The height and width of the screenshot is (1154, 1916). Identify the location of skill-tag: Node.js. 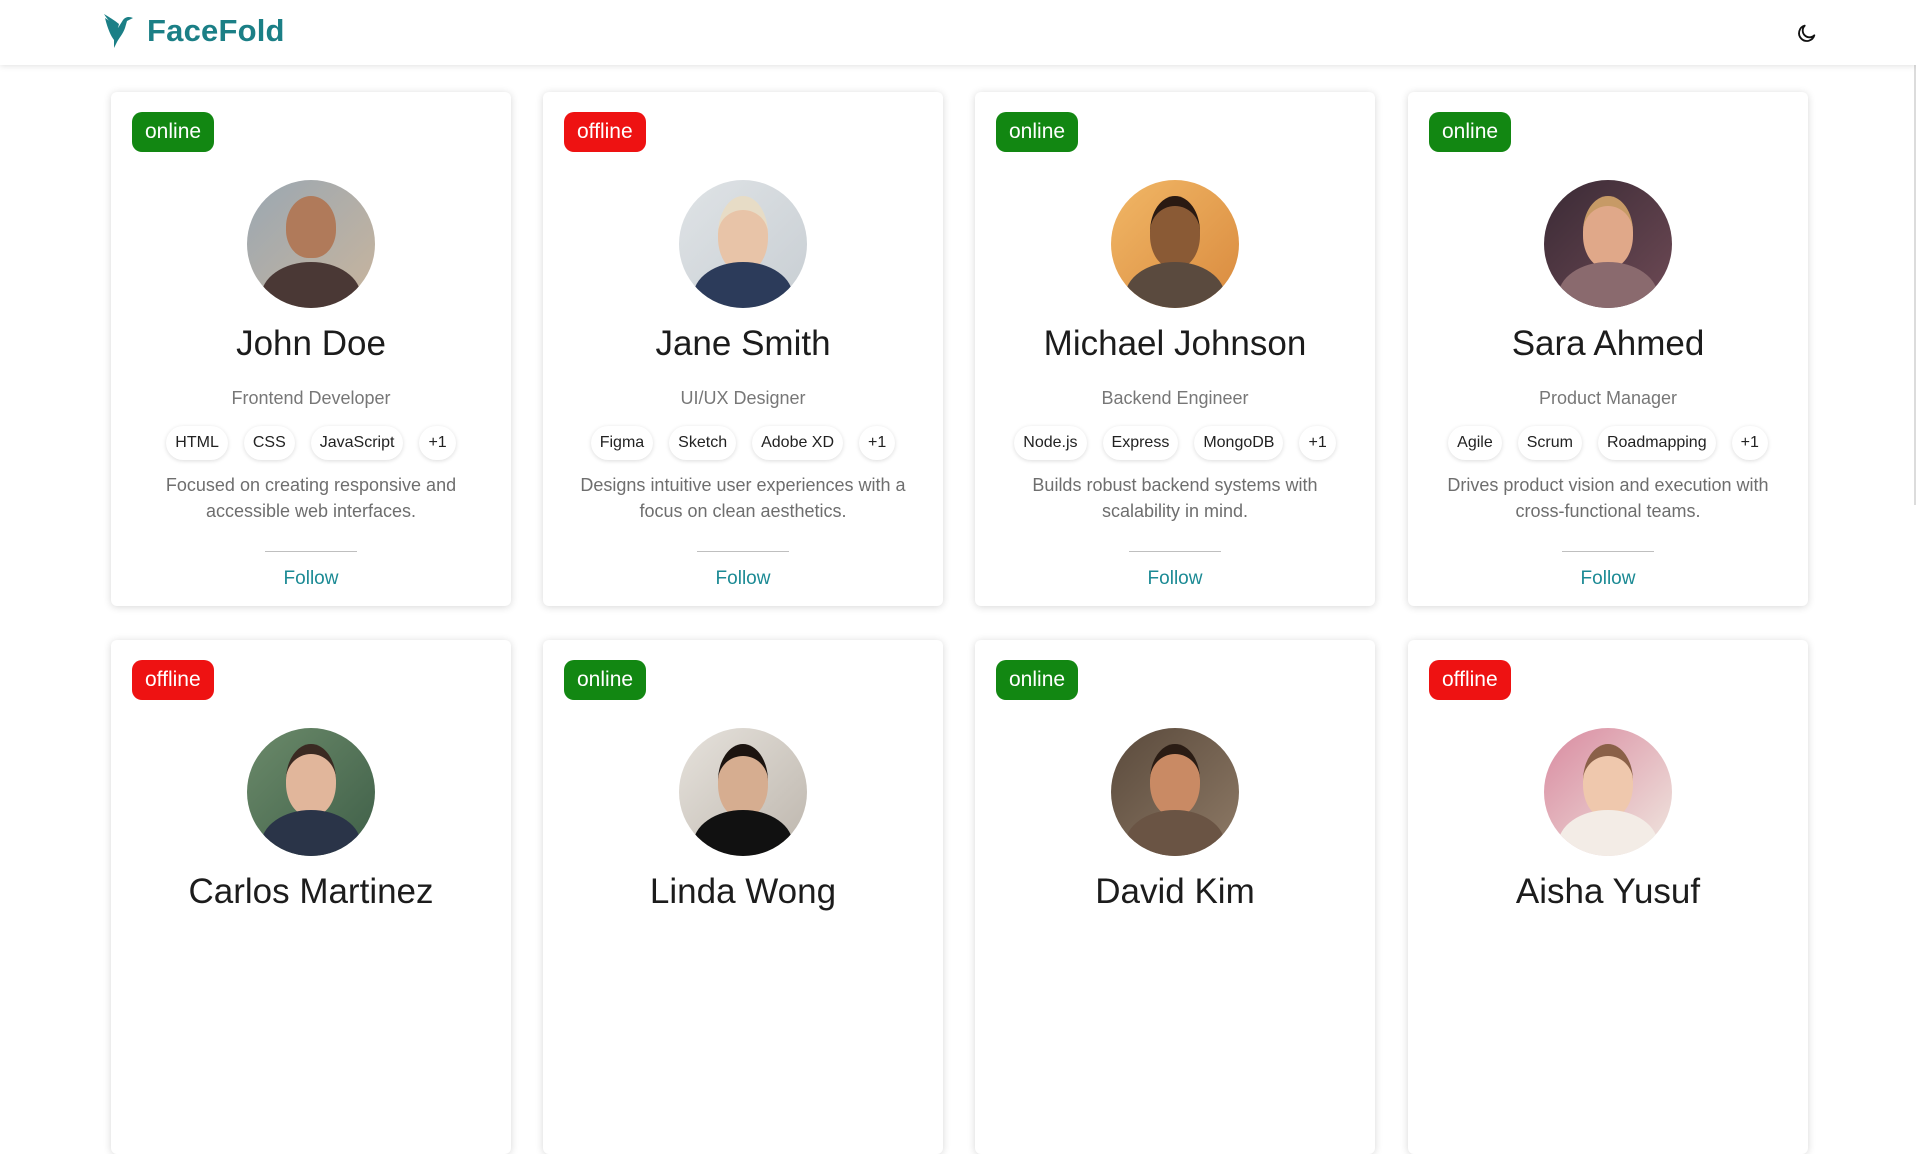
(1050, 443).